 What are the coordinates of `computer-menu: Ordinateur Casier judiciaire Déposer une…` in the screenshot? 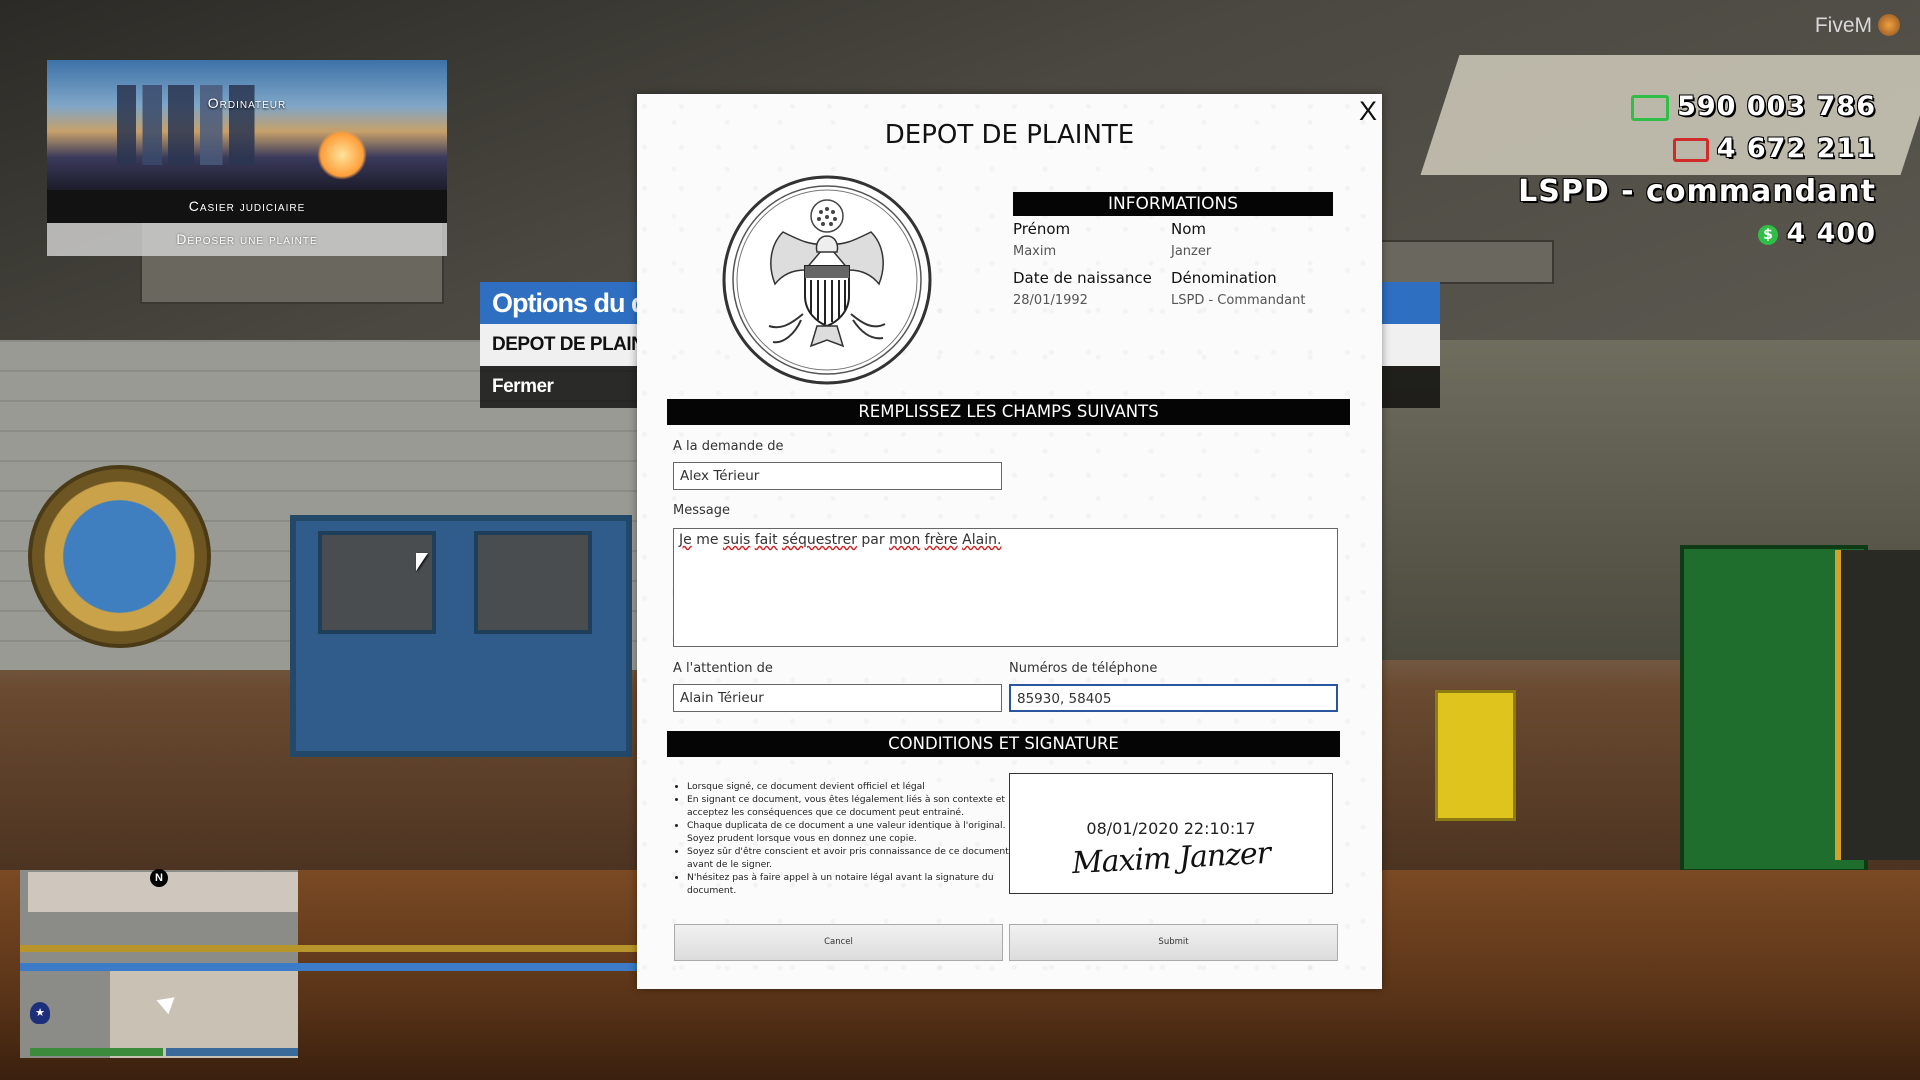 It's located at (247, 158).